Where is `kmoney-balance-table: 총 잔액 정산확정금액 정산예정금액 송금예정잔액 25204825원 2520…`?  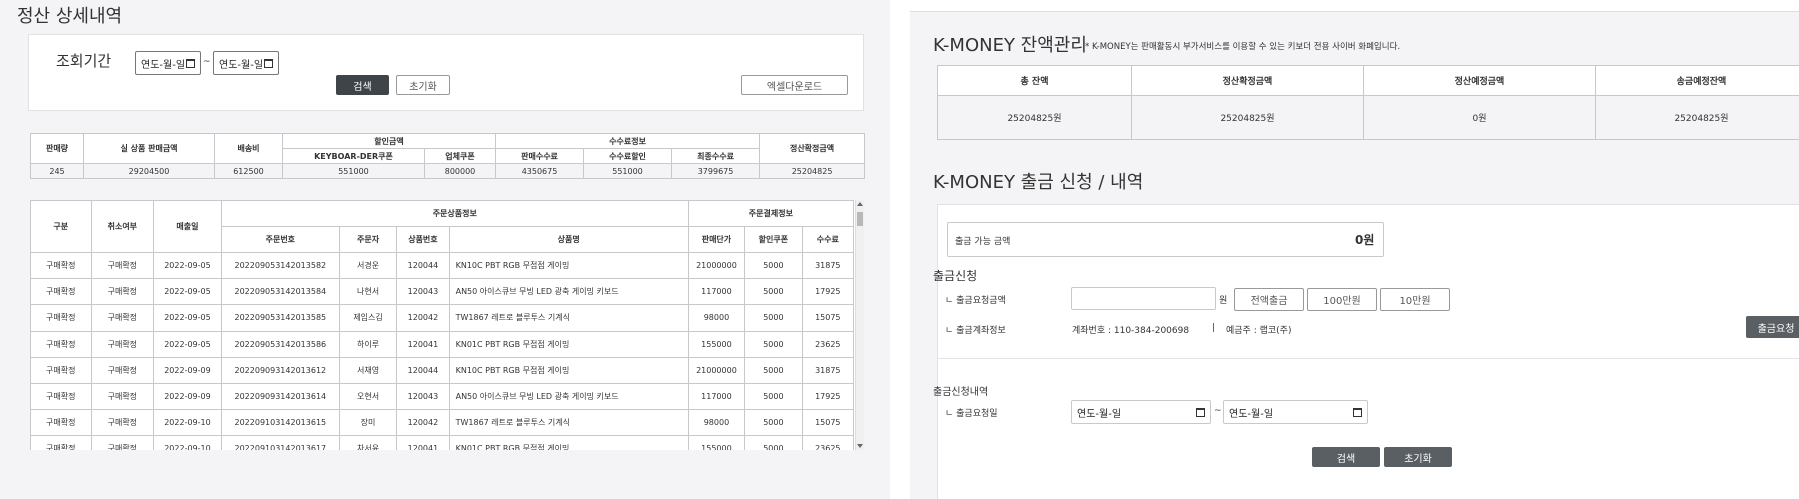 kmoney-balance-table: 총 잔액 정산확정금액 정산예정금액 송금예정잔액 25204825원 2520… is located at coordinates (1368, 102).